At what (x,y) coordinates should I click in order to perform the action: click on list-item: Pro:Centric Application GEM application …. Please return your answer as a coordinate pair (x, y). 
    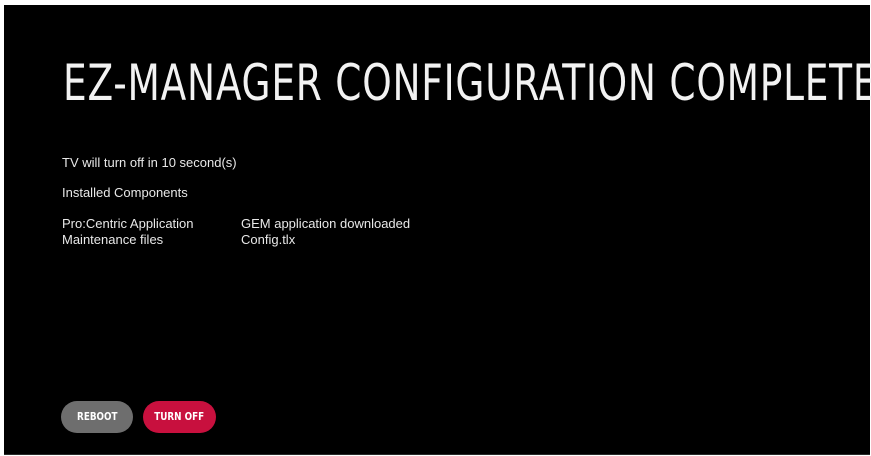
    Looking at the image, I should click on (236, 224).